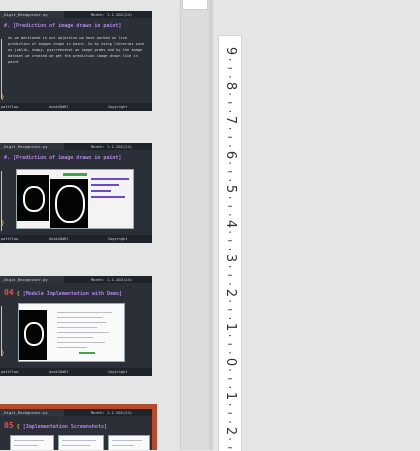  I want to click on ruler-number: 4, so click(230, 223).